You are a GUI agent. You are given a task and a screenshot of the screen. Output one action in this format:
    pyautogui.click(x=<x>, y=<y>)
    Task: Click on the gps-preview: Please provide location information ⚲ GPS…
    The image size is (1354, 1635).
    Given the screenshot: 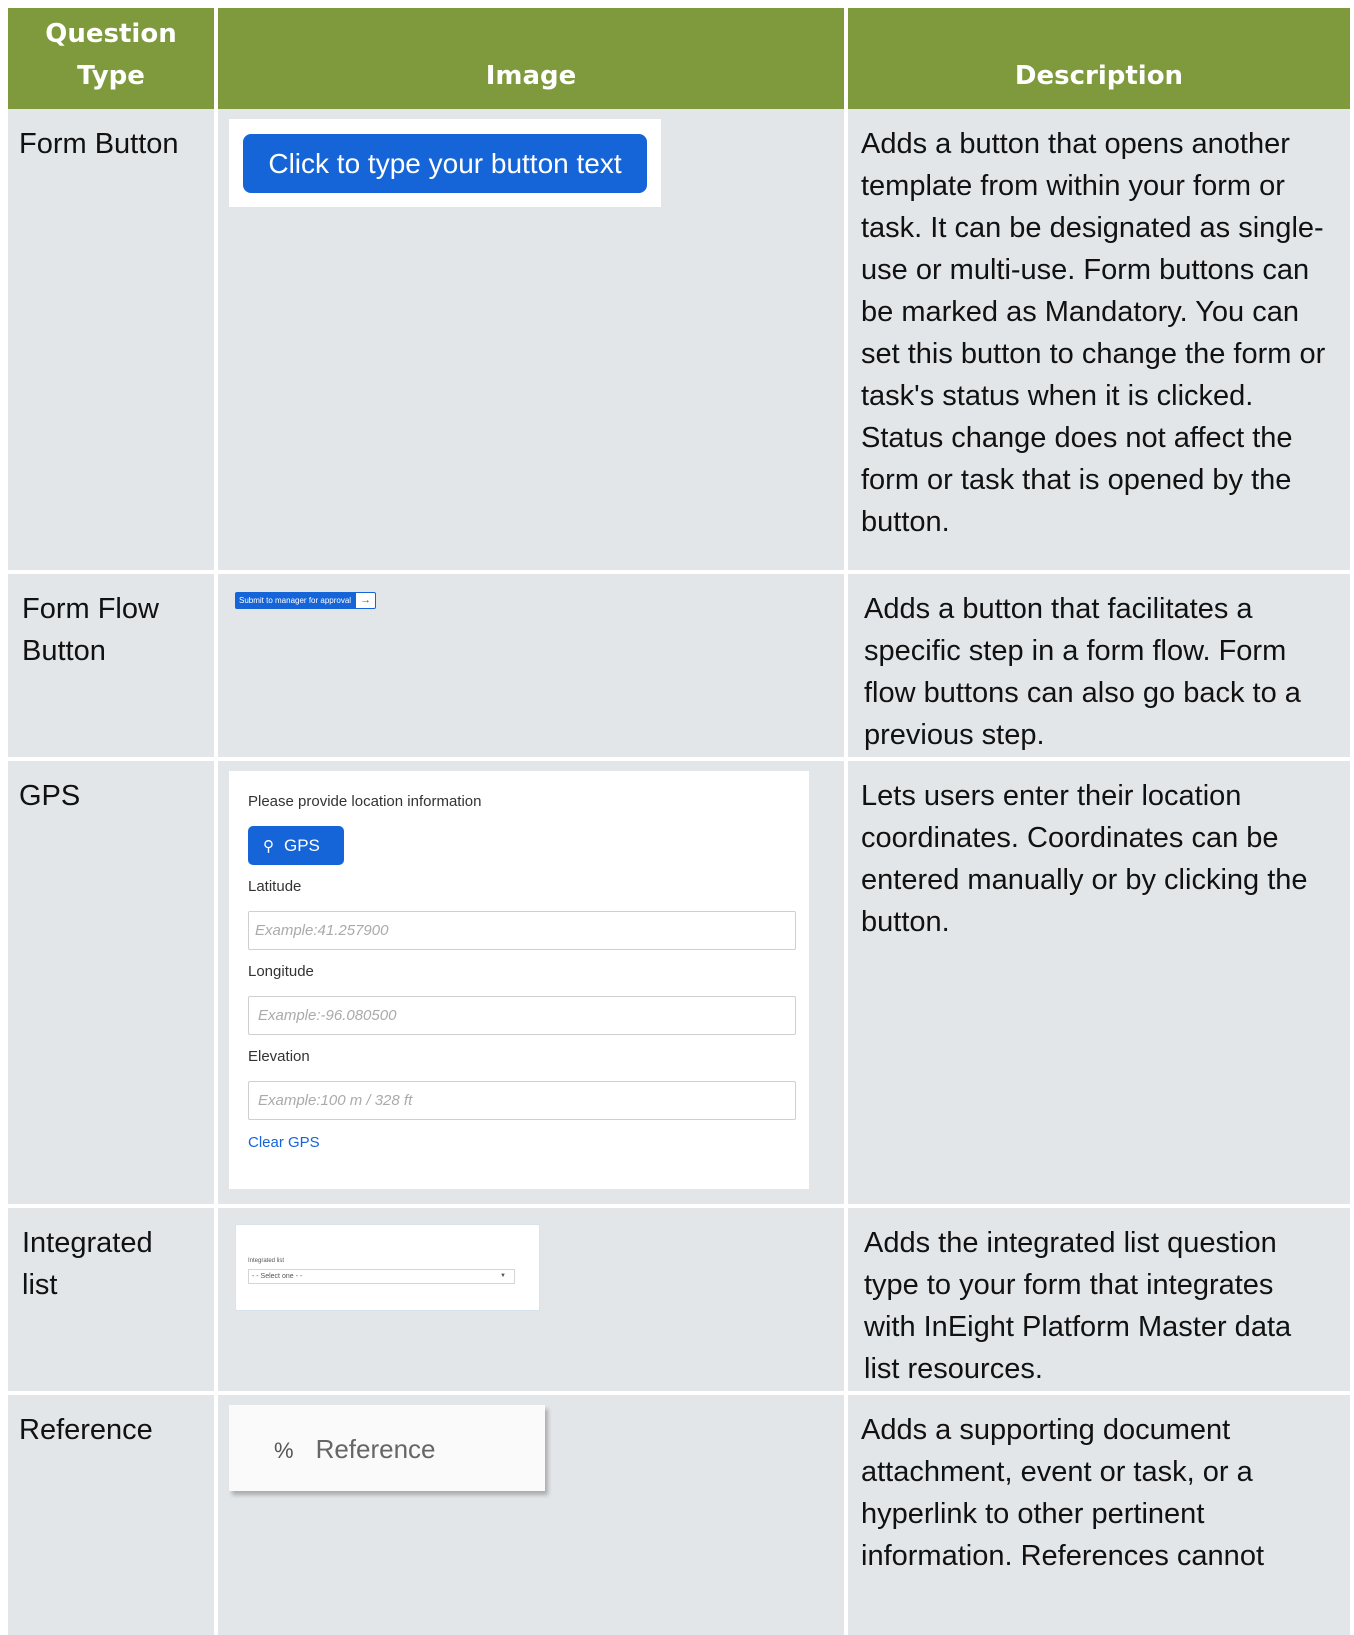 What is the action you would take?
    pyautogui.click(x=519, y=980)
    